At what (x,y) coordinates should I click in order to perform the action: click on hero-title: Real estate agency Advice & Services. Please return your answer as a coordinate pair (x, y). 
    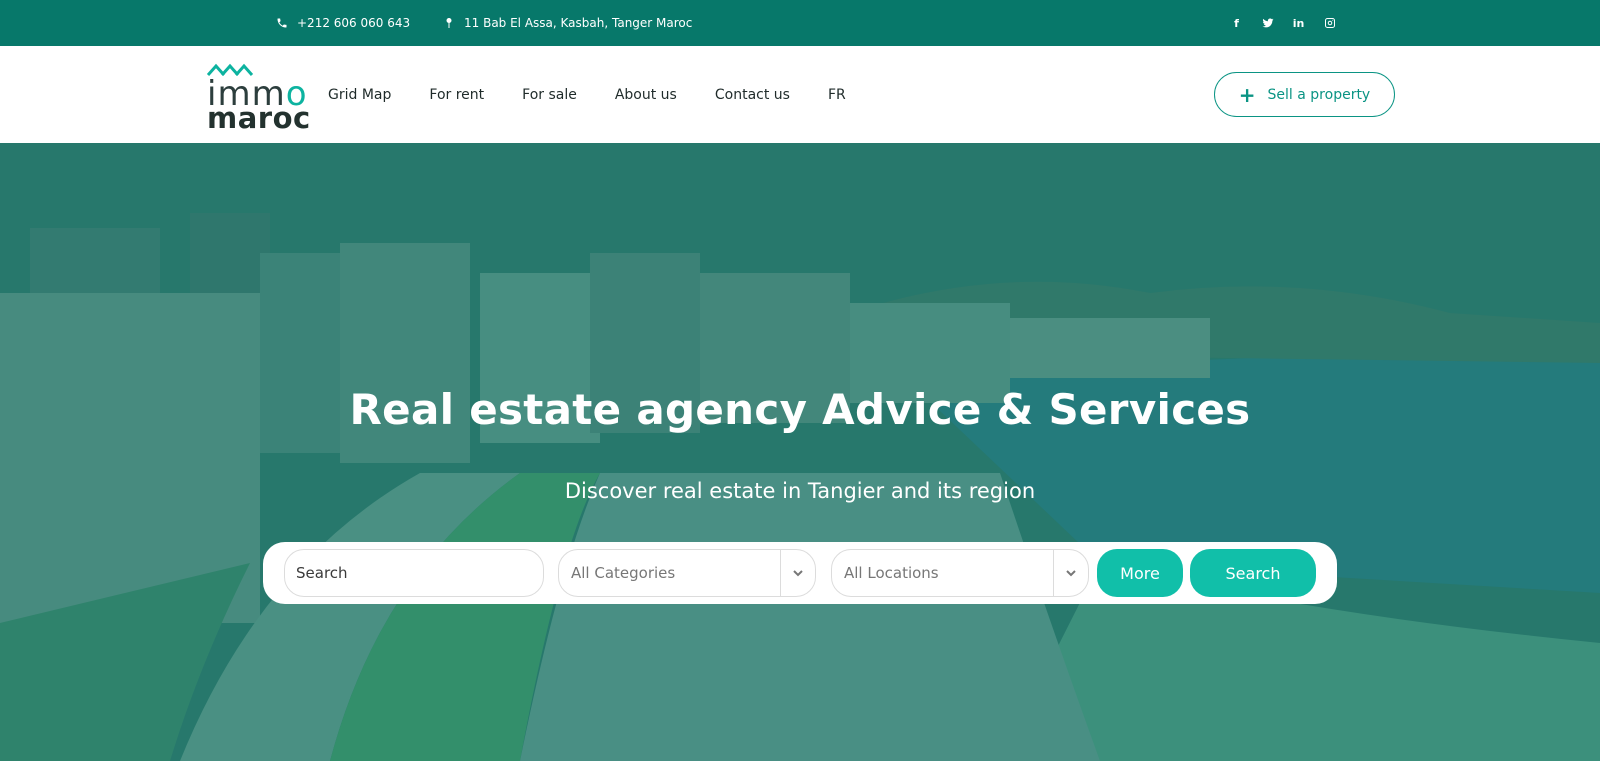
    Looking at the image, I should click on (800, 409).